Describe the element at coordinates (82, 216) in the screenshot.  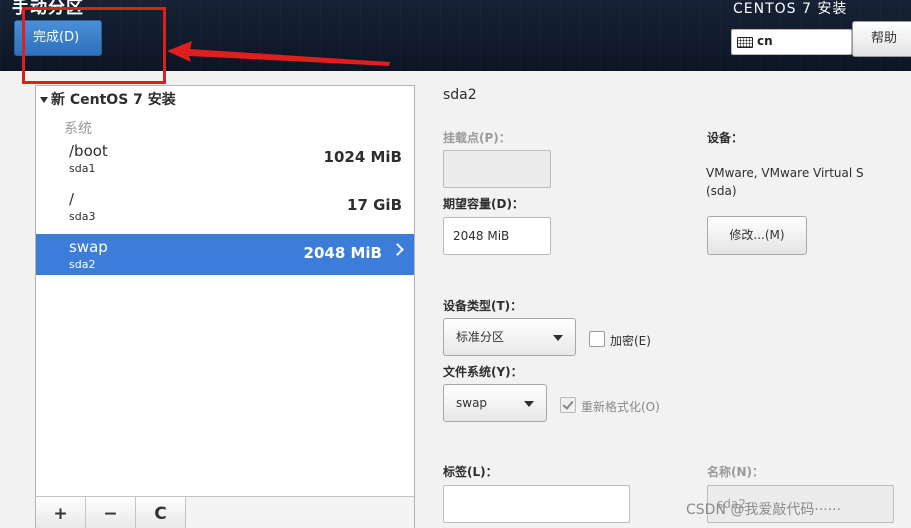
I see `mount-device: sda3` at that location.